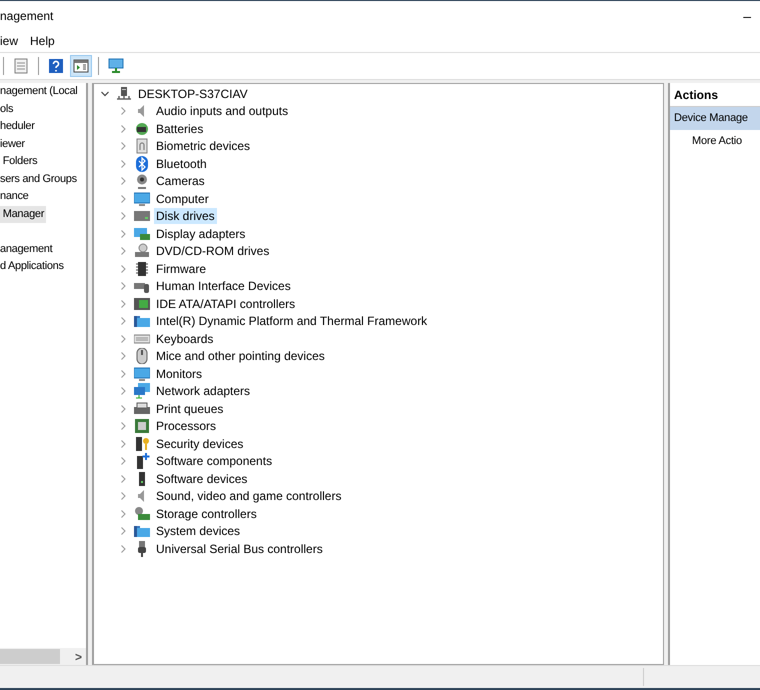 The width and height of the screenshot is (760, 690). Describe the element at coordinates (32, 267) in the screenshot. I see `sidebar-item: d Applications` at that location.